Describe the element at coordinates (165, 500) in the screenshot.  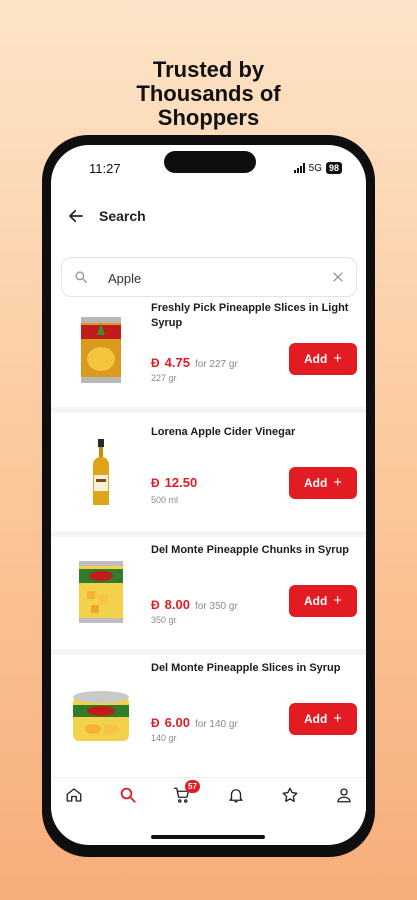
I see `product-size: 500 ml` at that location.